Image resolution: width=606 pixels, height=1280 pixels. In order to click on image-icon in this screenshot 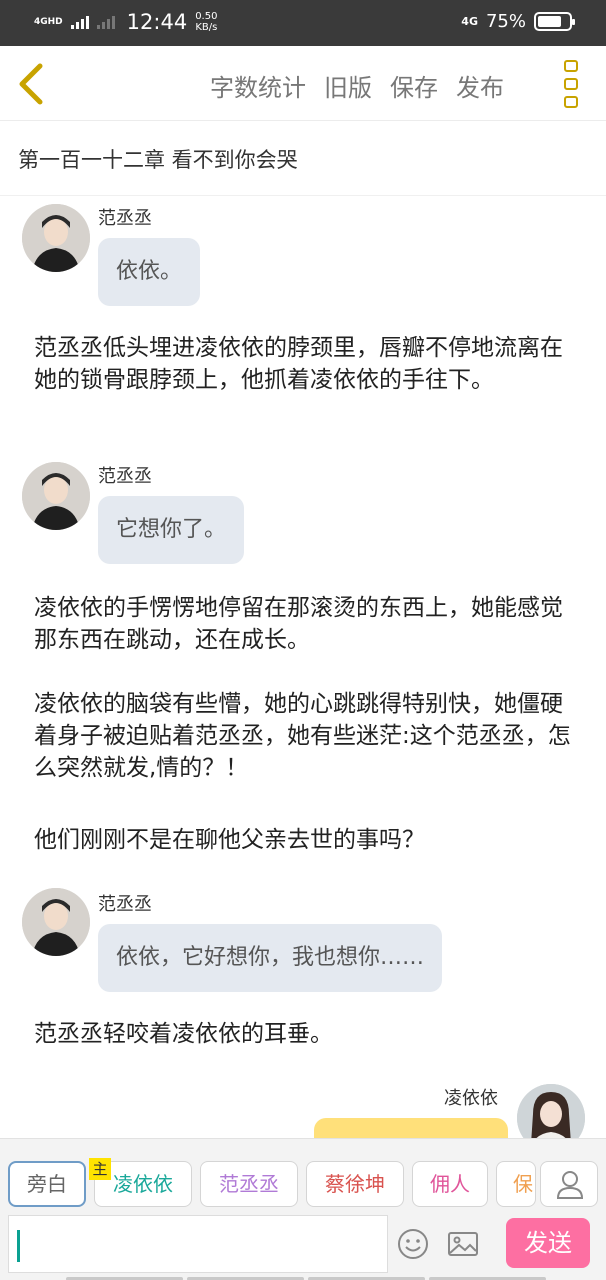, I will do `click(463, 1244)`.